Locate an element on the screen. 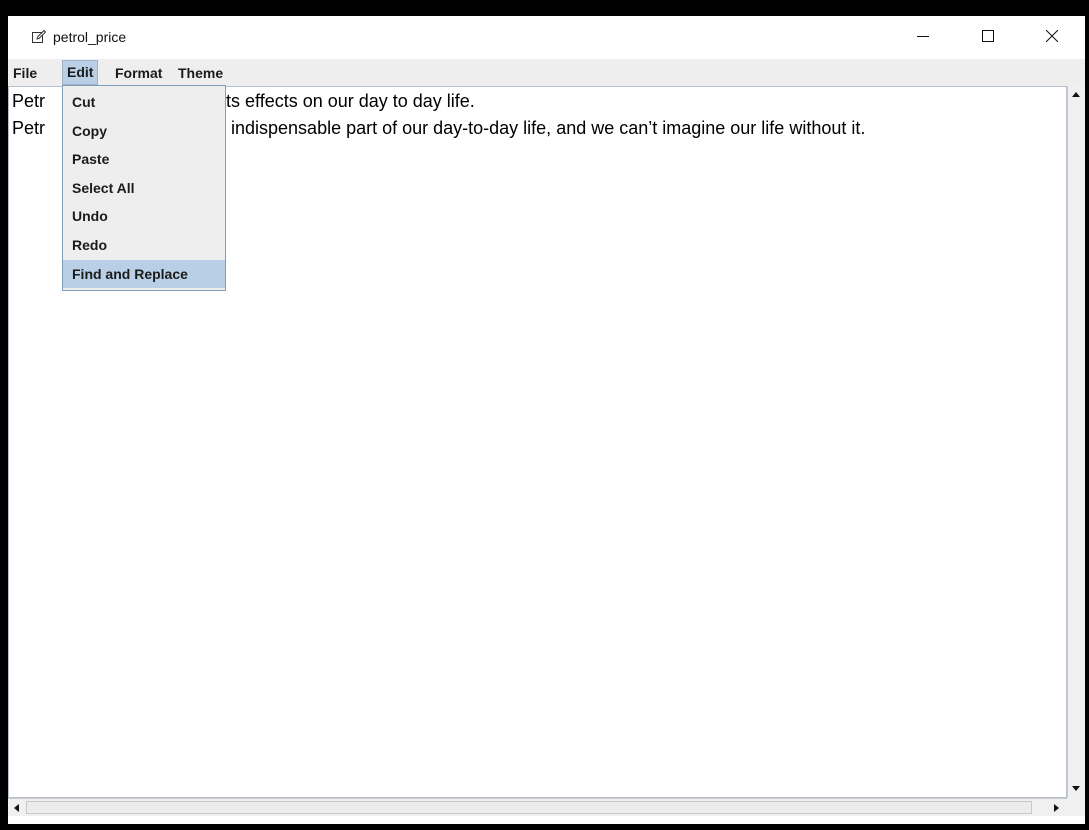 Image resolution: width=1089 pixels, height=830 pixels. maximize-button is located at coordinates (989, 36).